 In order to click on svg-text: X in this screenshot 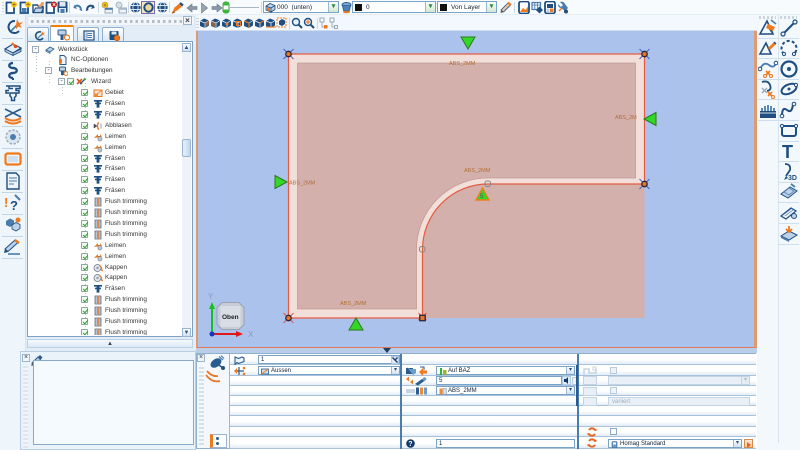, I will do `click(251, 334)`.